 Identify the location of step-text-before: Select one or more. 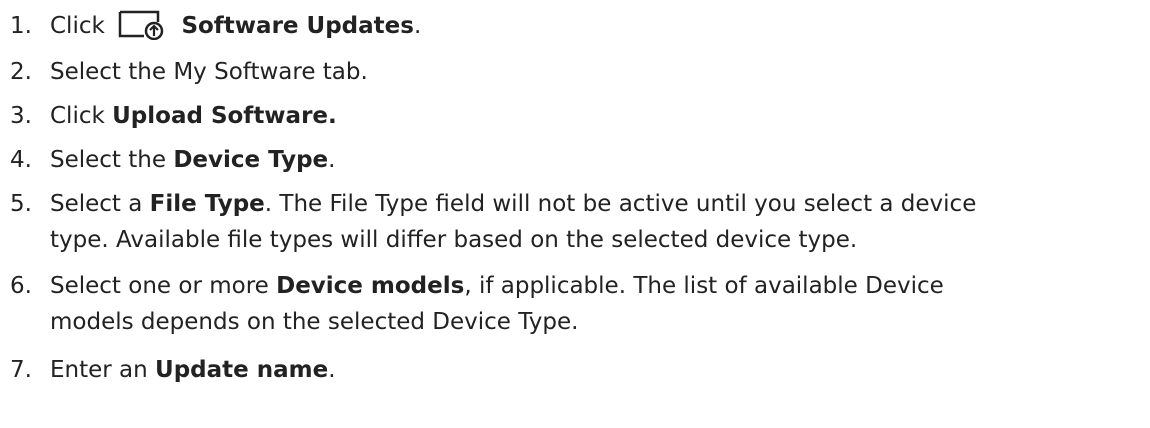
(163, 286).